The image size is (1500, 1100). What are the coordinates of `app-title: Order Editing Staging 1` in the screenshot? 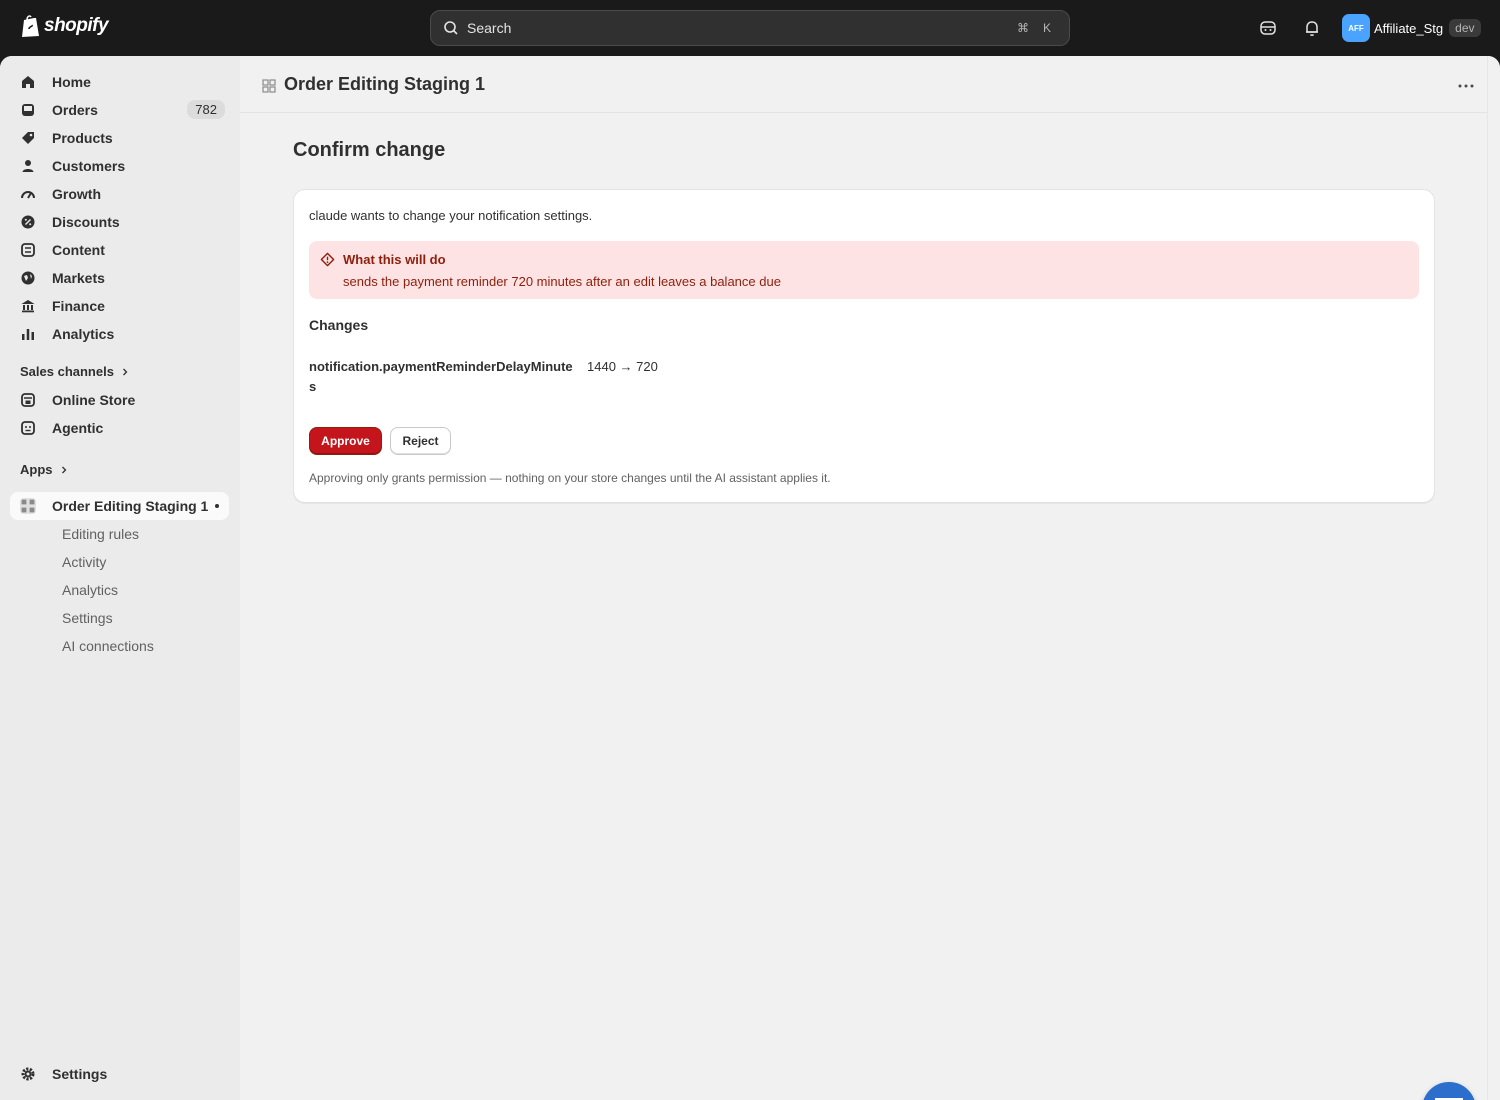 It's located at (385, 84).